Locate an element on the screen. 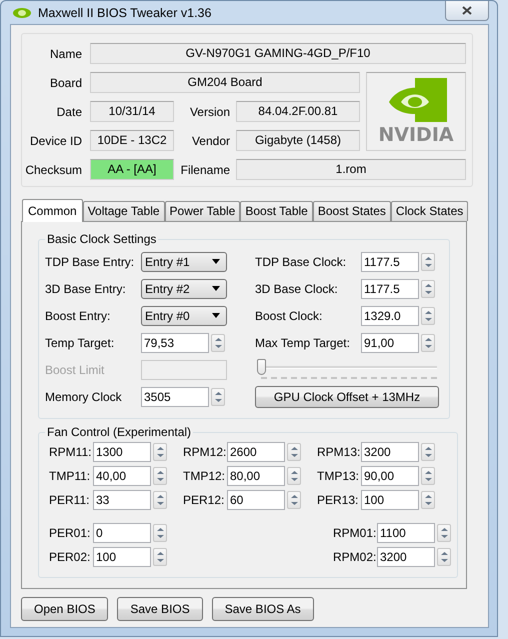 The height and width of the screenshot is (639, 508). tab: Common is located at coordinates (52, 210).